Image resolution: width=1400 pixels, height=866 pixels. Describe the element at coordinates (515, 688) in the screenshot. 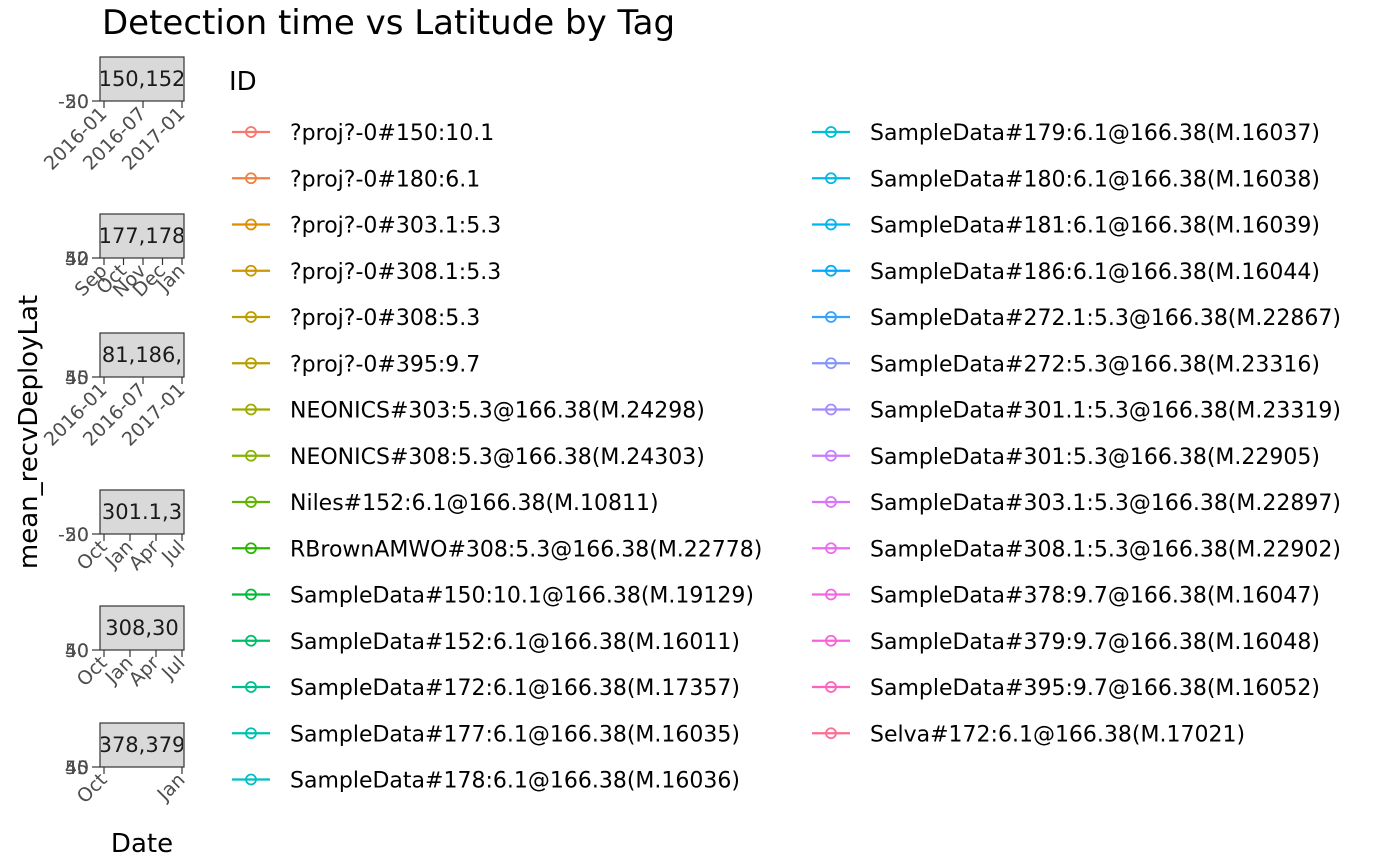

I see `legend-label: SampleData#172:6.1@166.38(M.17357)` at that location.